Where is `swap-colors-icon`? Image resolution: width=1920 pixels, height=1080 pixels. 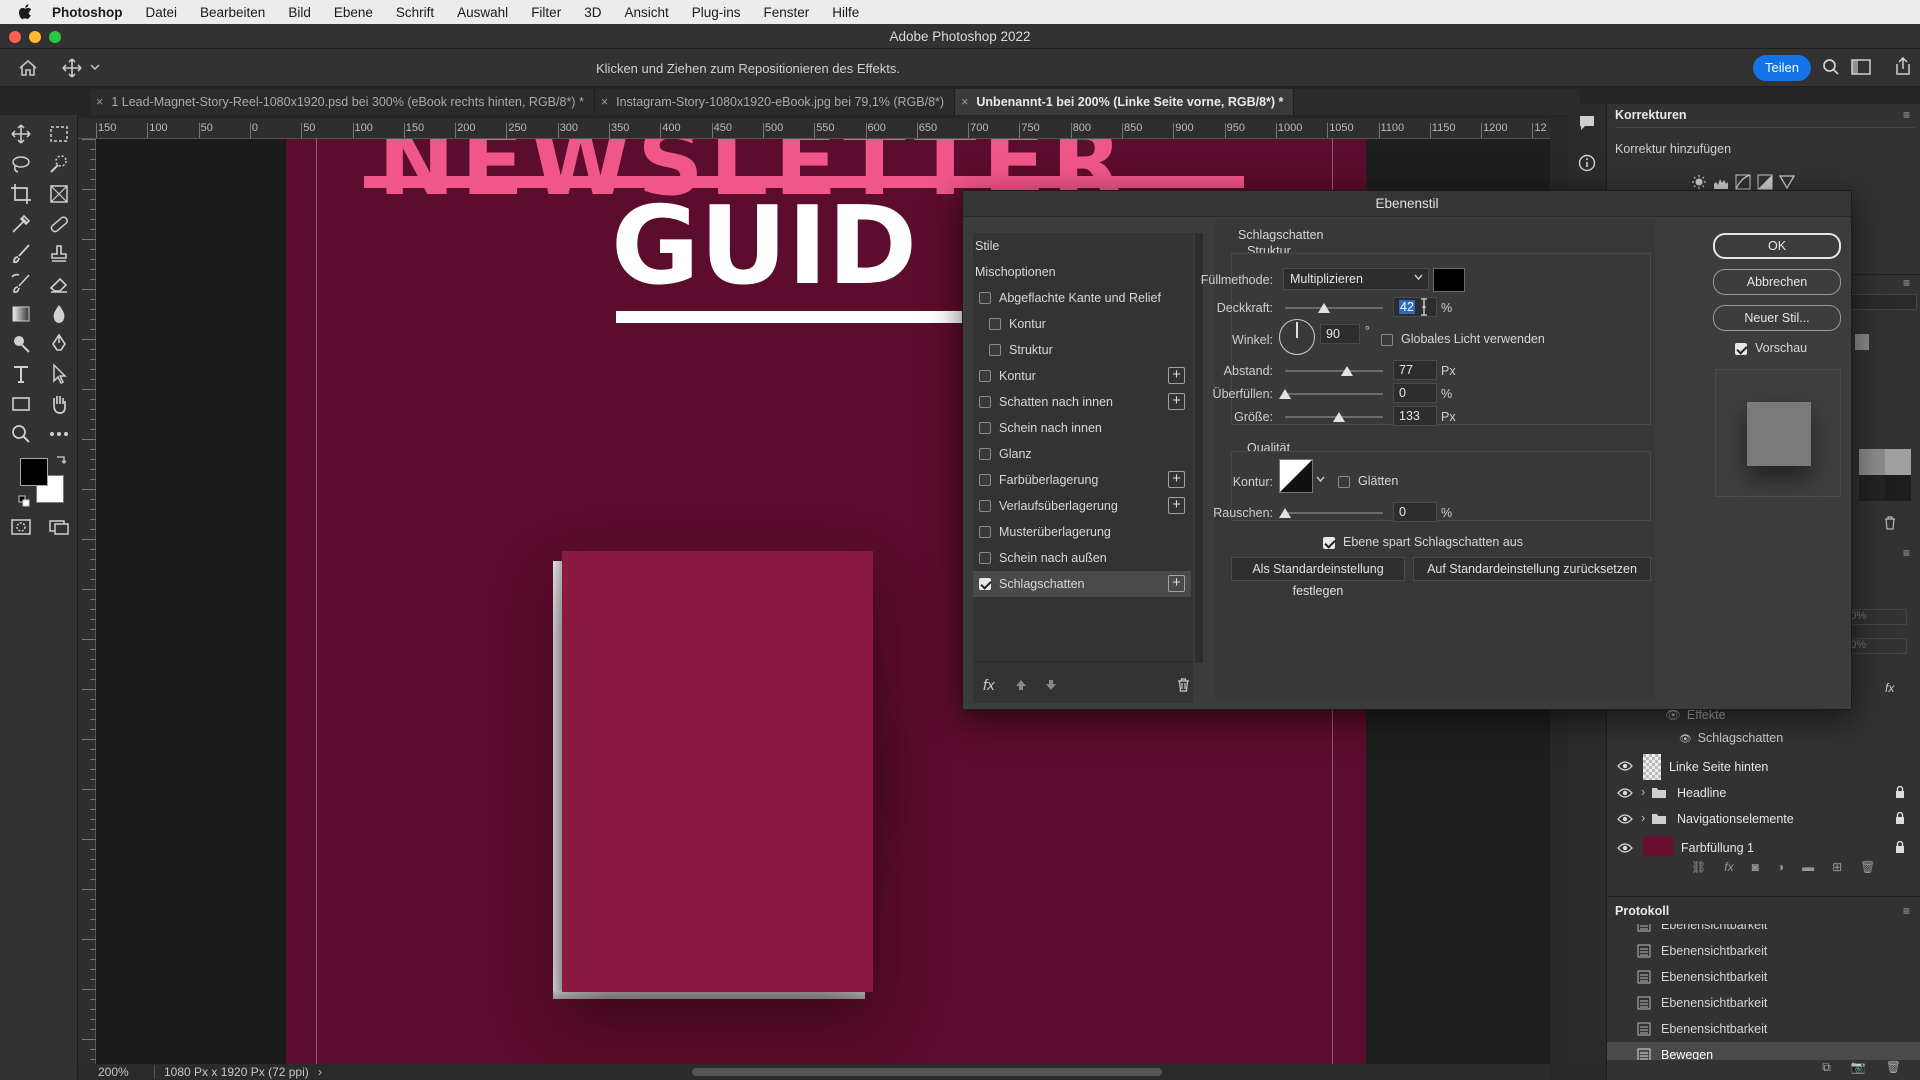 swap-colors-icon is located at coordinates (61, 459).